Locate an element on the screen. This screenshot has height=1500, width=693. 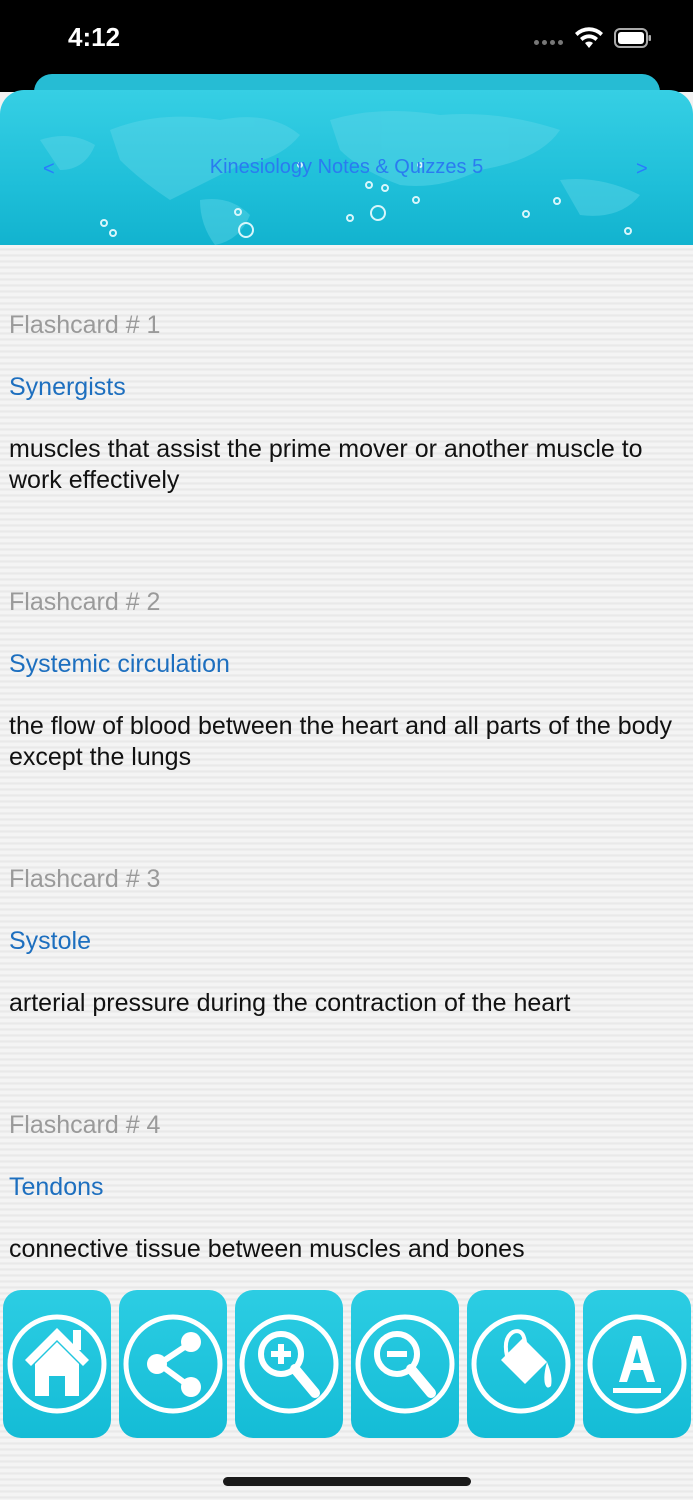
zoom-in-button is located at coordinates (289, 1364).